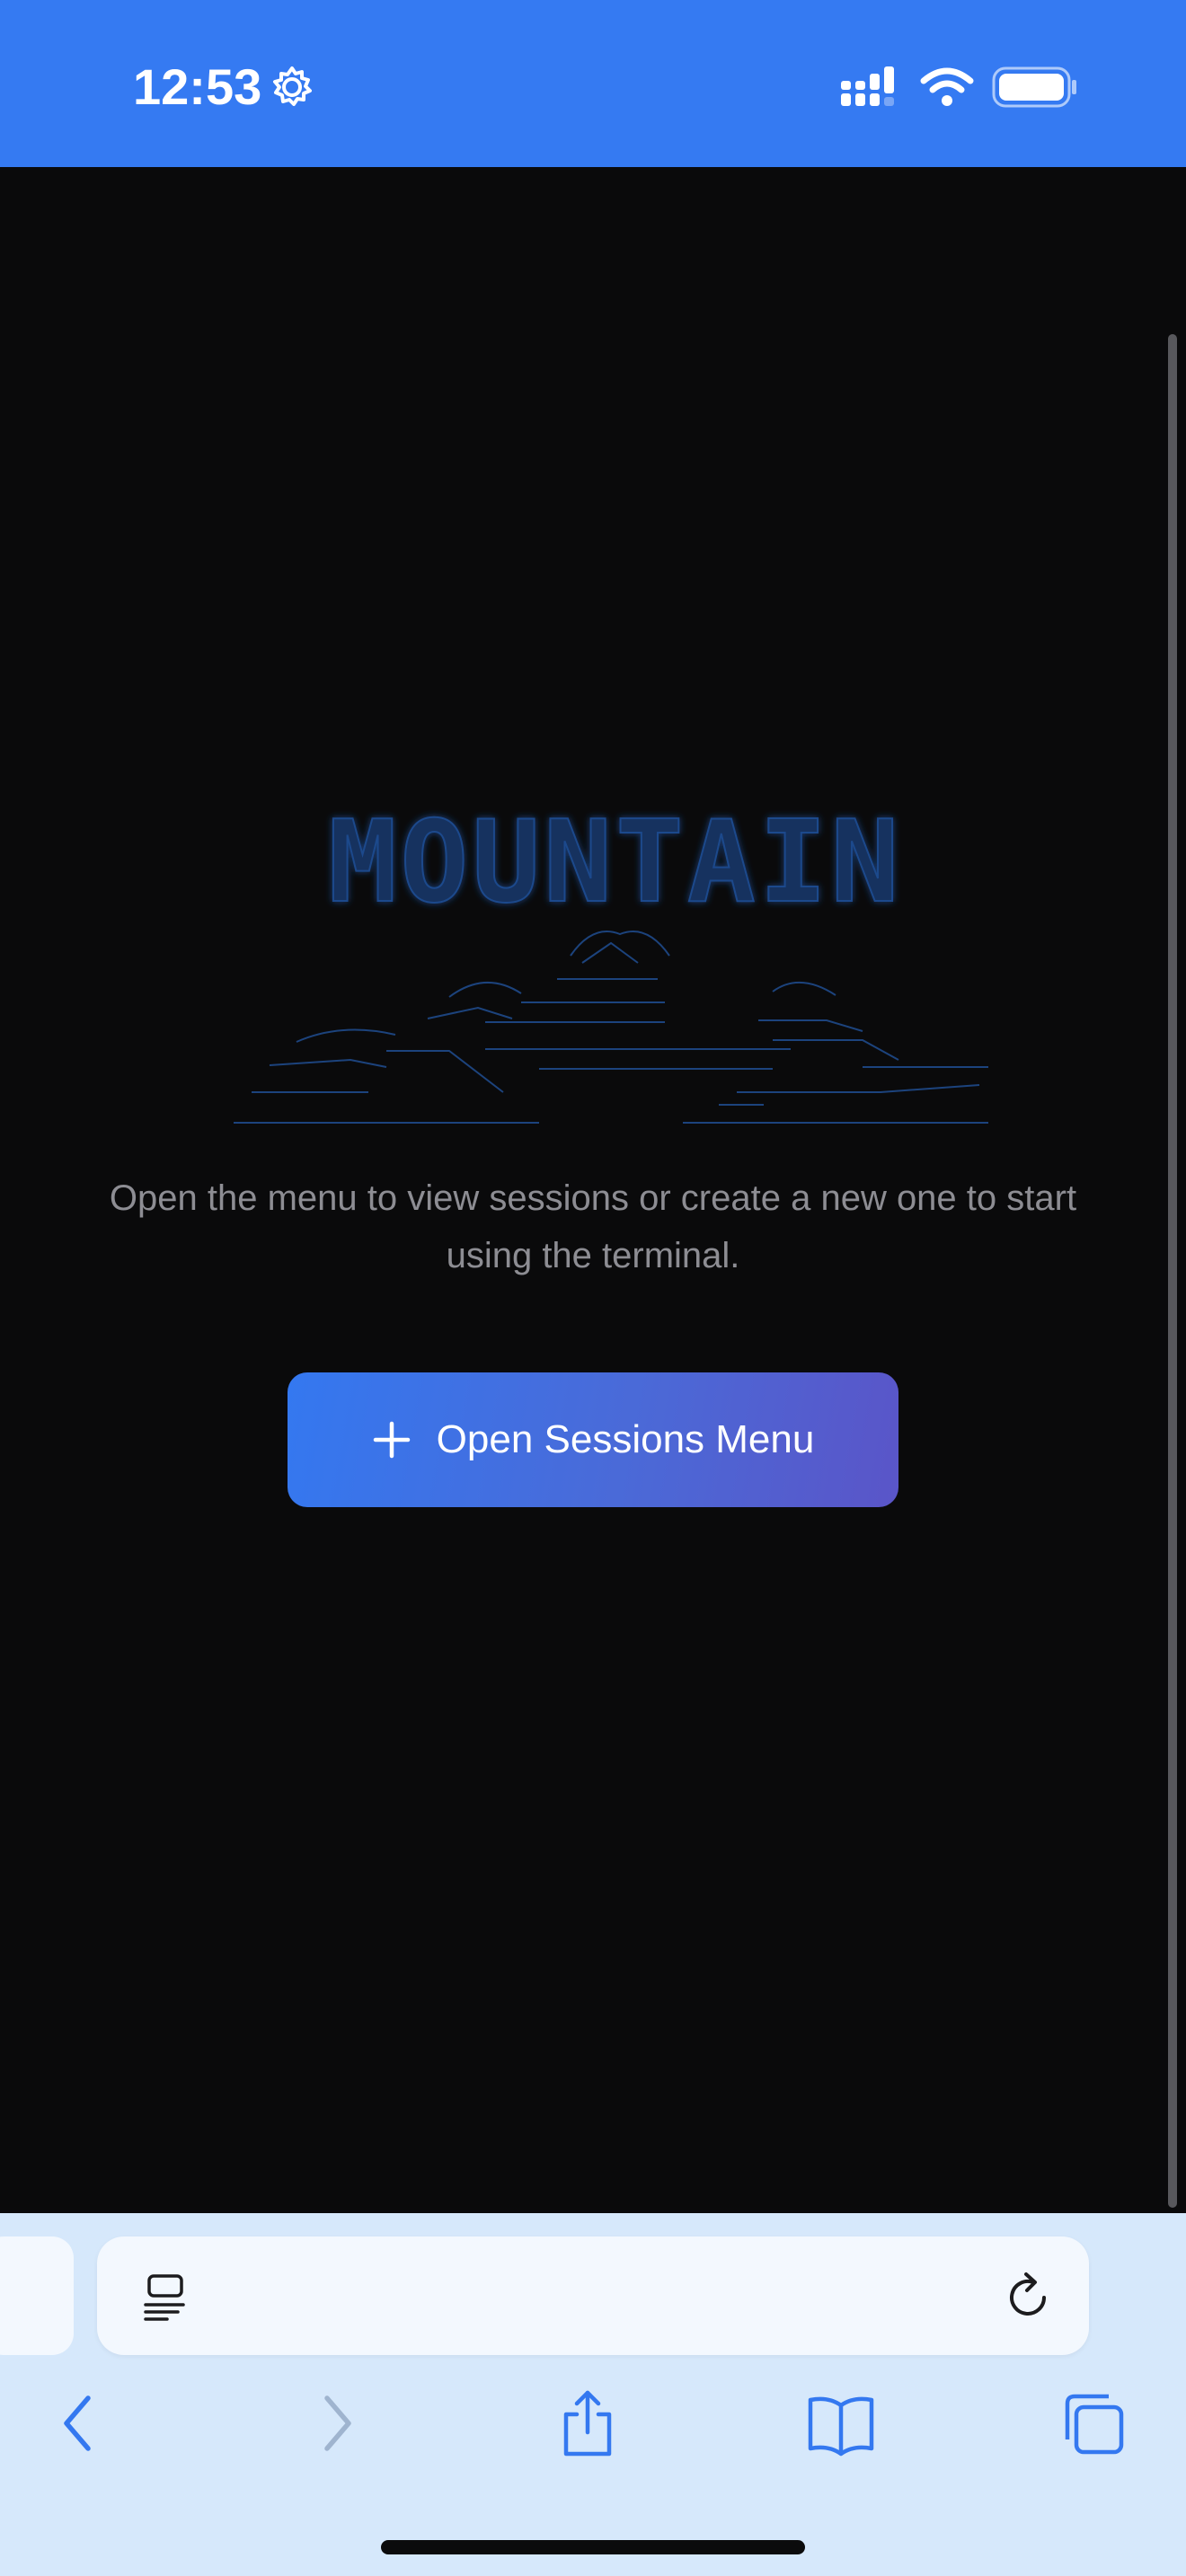  What do you see at coordinates (1092, 2423) in the screenshot?
I see `tabs-icon` at bounding box center [1092, 2423].